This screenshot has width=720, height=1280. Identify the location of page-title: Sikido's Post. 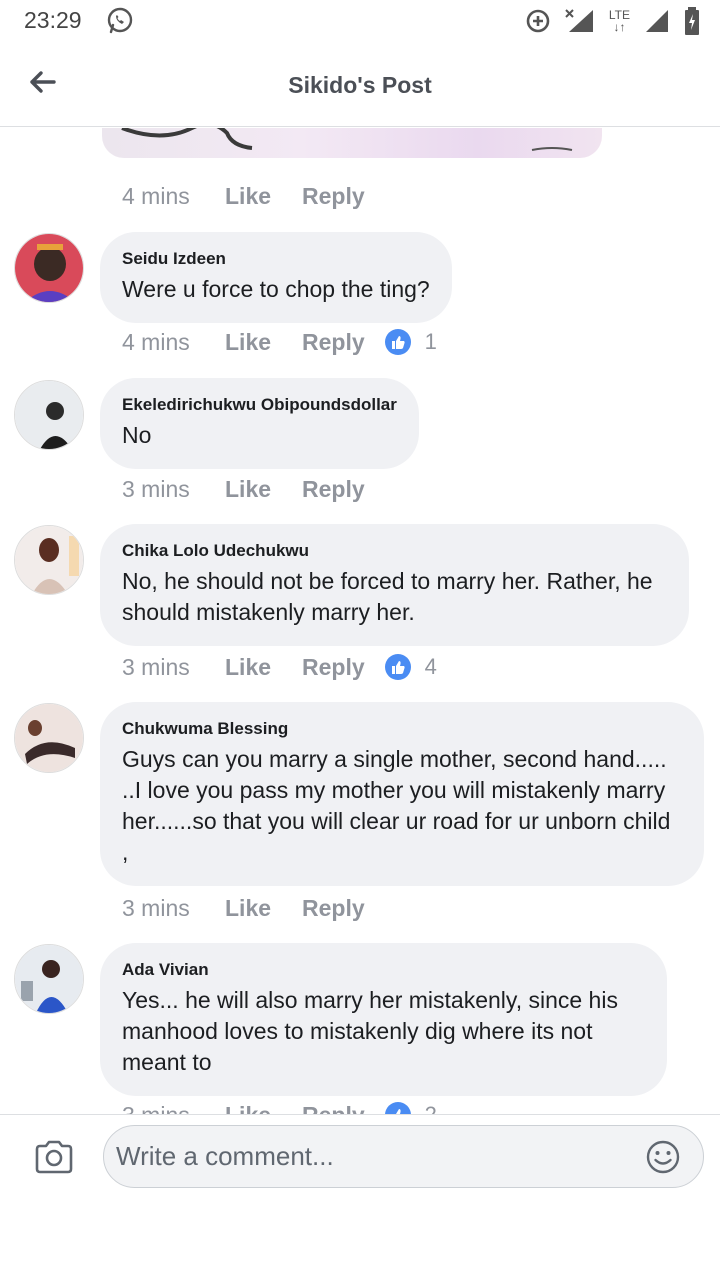
(360, 85).